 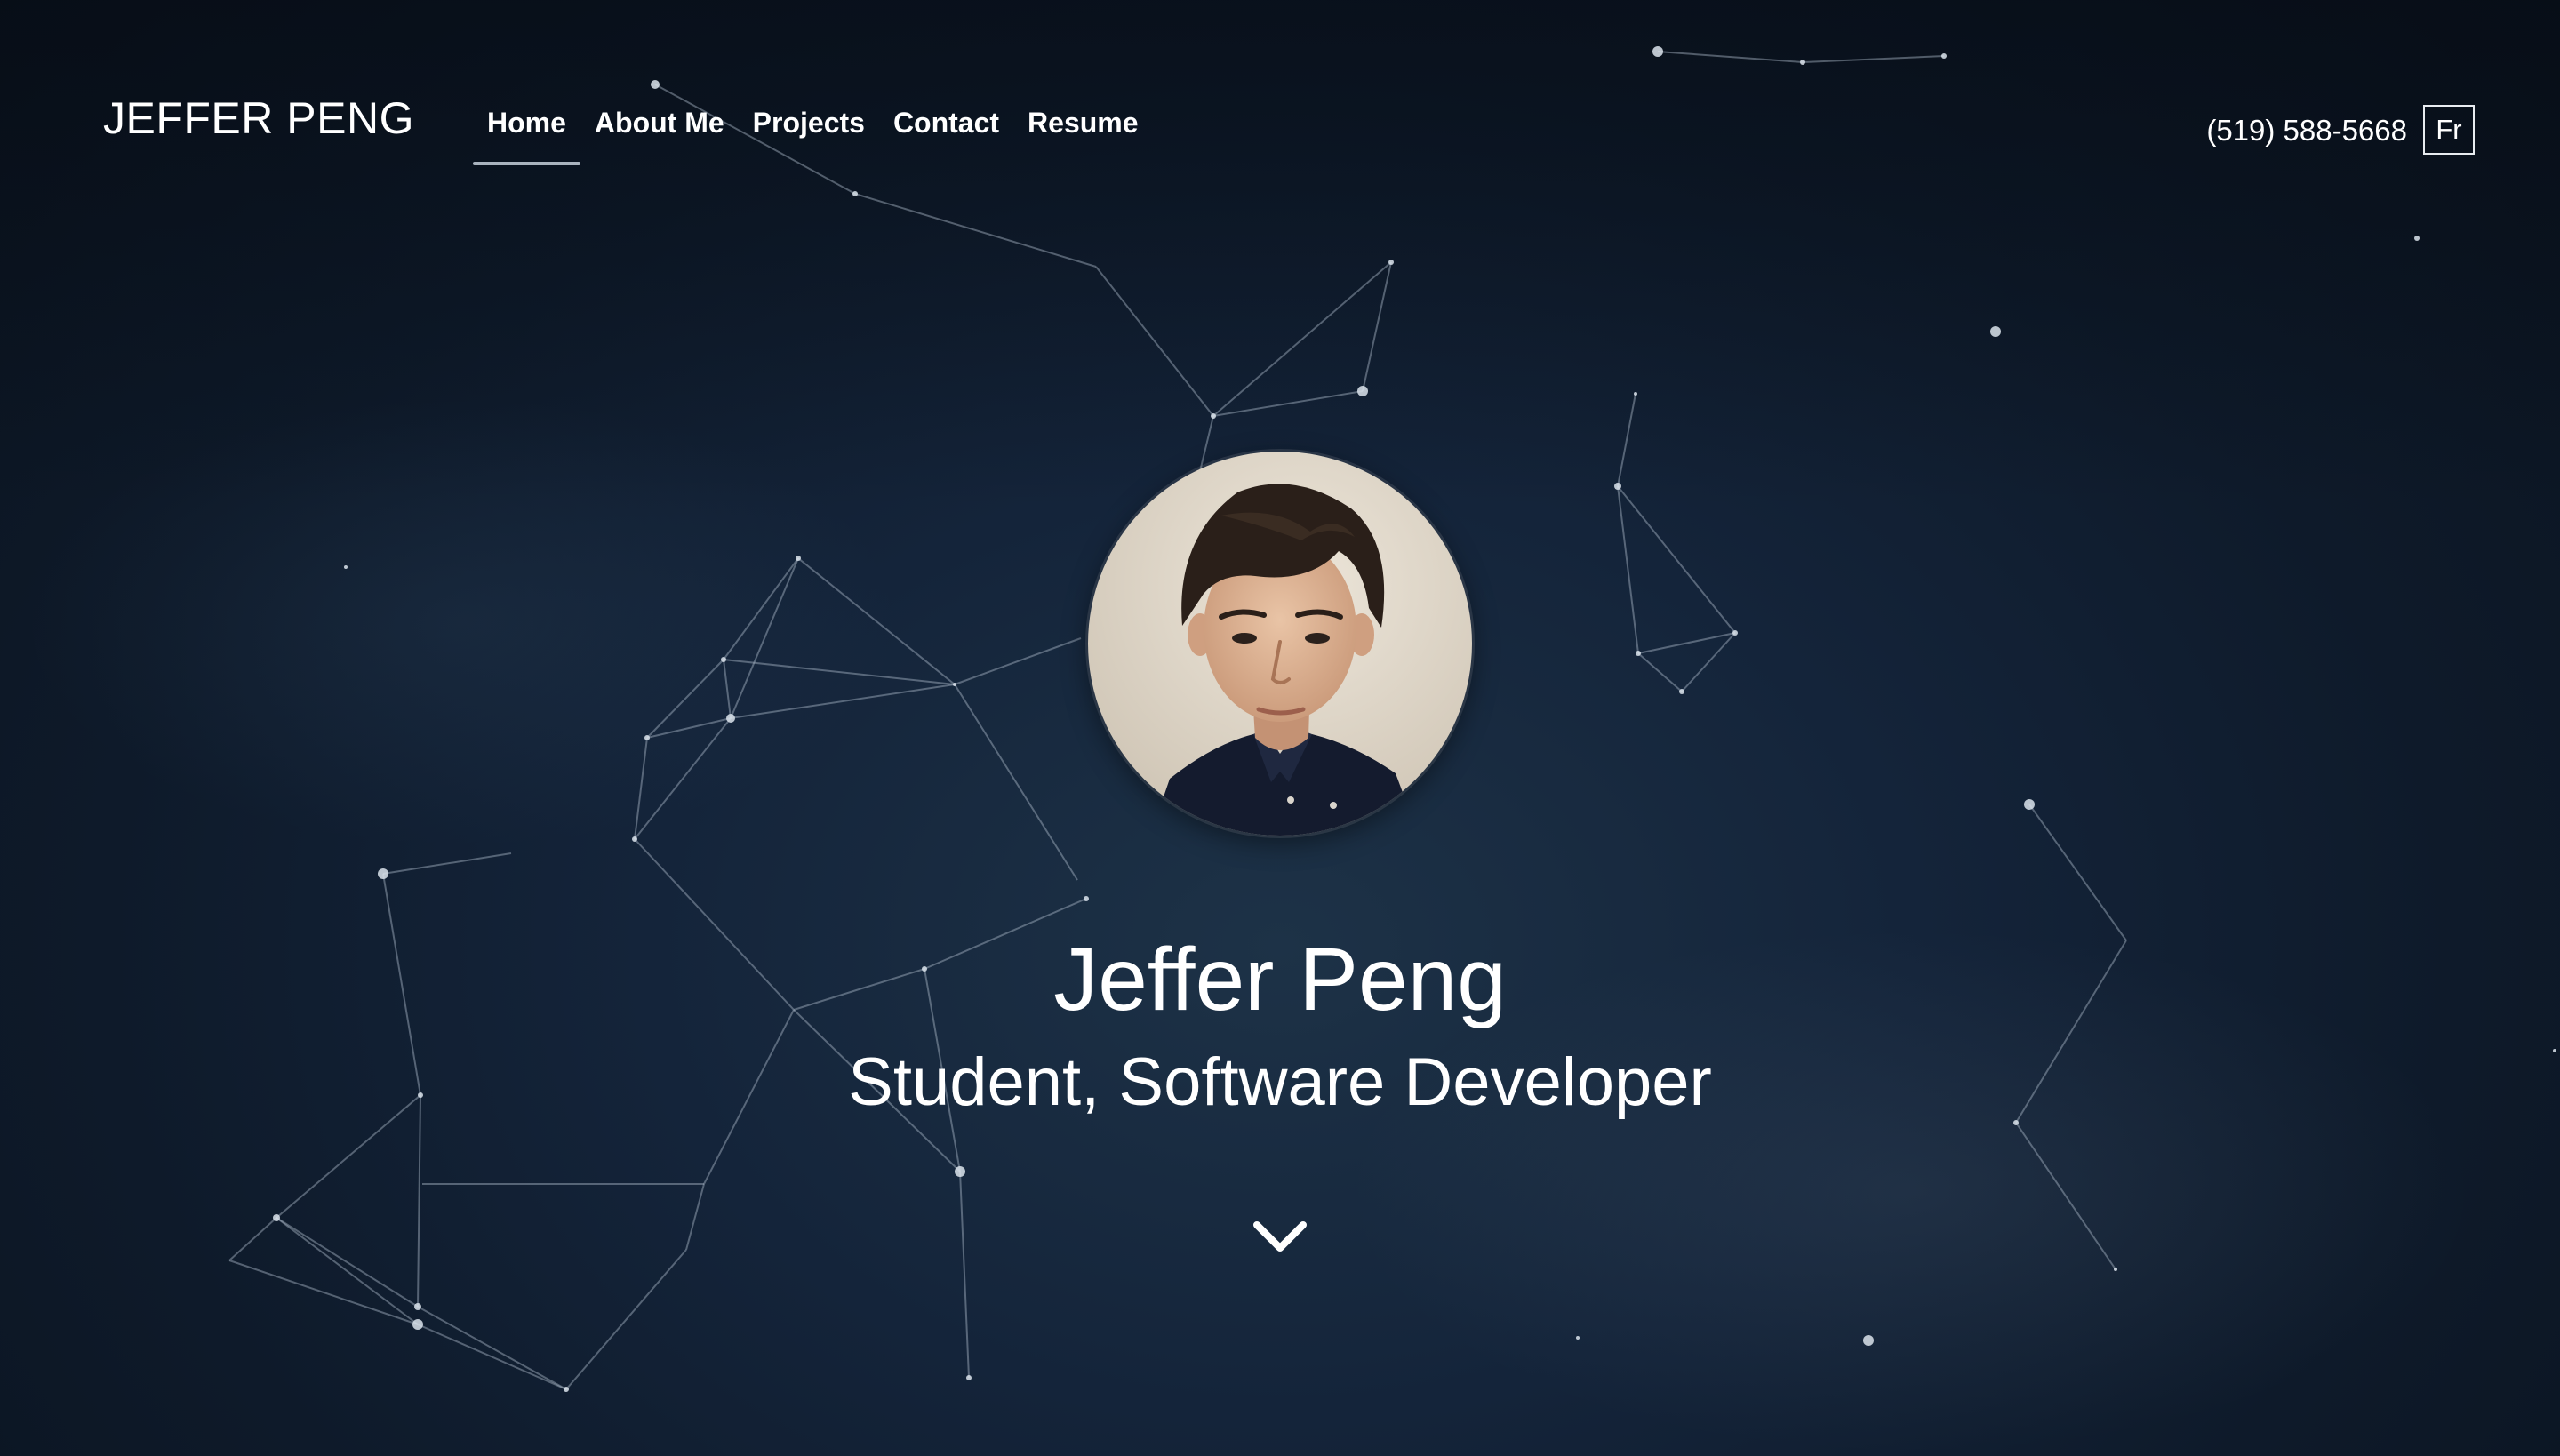 What do you see at coordinates (946, 123) in the screenshot?
I see `nav-contact: Contact` at bounding box center [946, 123].